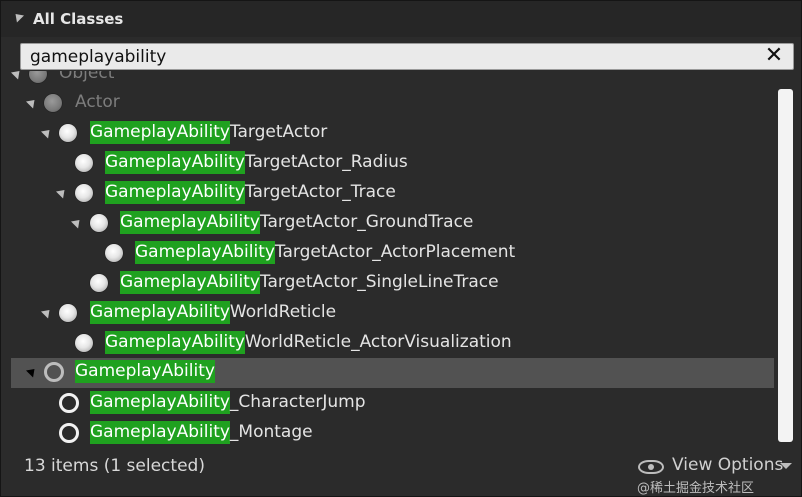 The image size is (802, 497). Describe the element at coordinates (389, 434) in the screenshot. I see `tree-row-montage: GameplayAbility_Montage` at that location.